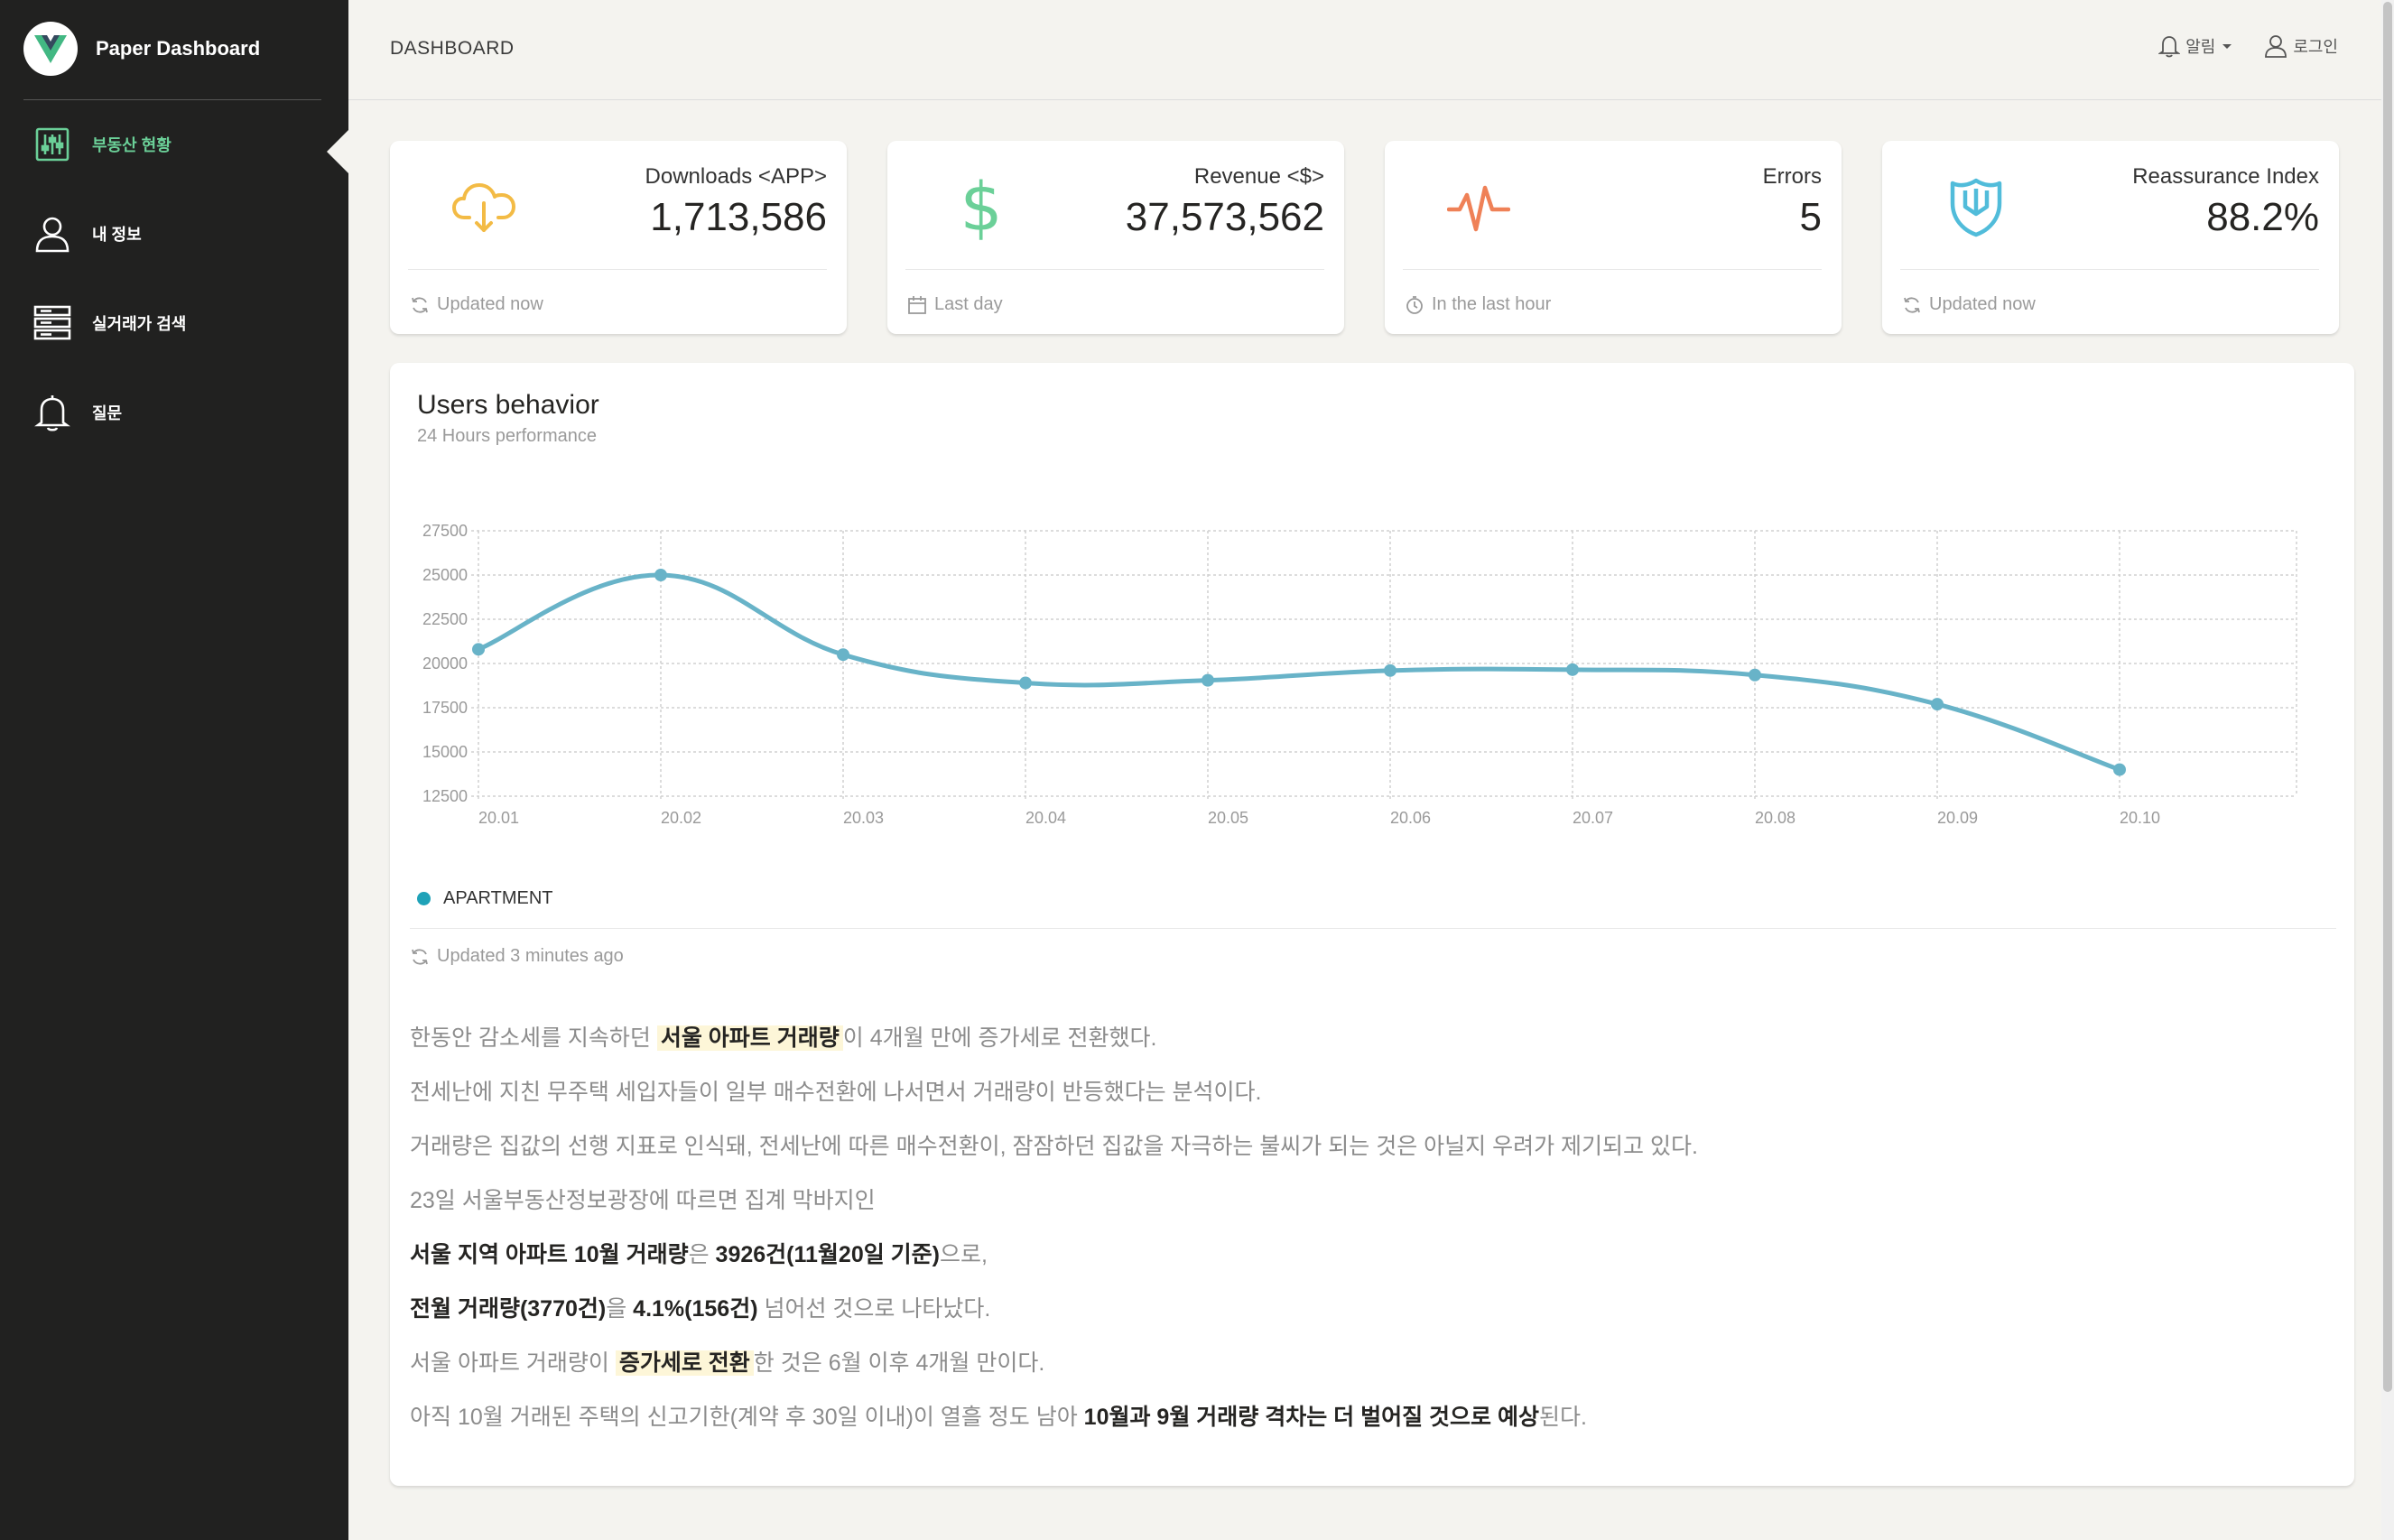 This screenshot has height=1540, width=2394. I want to click on text: 은, so click(702, 1254).